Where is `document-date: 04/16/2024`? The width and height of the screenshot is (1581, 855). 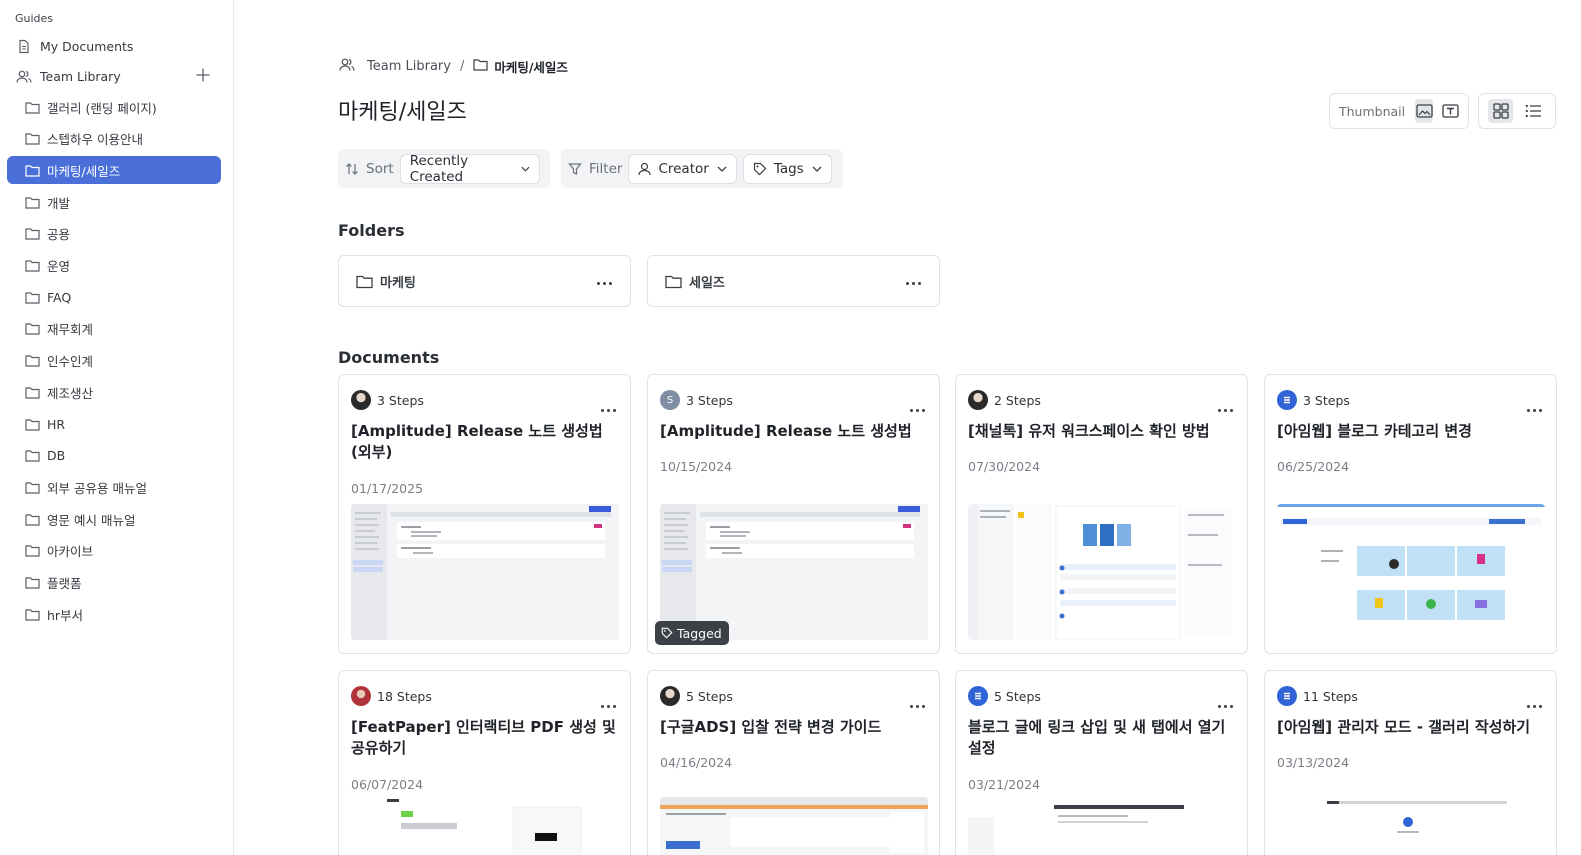 document-date: 04/16/2024 is located at coordinates (696, 762).